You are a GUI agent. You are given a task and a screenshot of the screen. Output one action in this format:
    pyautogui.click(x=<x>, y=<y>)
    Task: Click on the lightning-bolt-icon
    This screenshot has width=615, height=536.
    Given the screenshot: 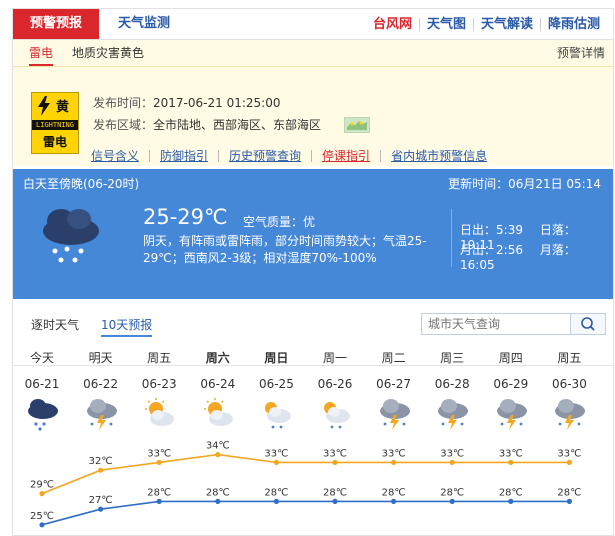 What is the action you would take?
    pyautogui.click(x=44, y=106)
    